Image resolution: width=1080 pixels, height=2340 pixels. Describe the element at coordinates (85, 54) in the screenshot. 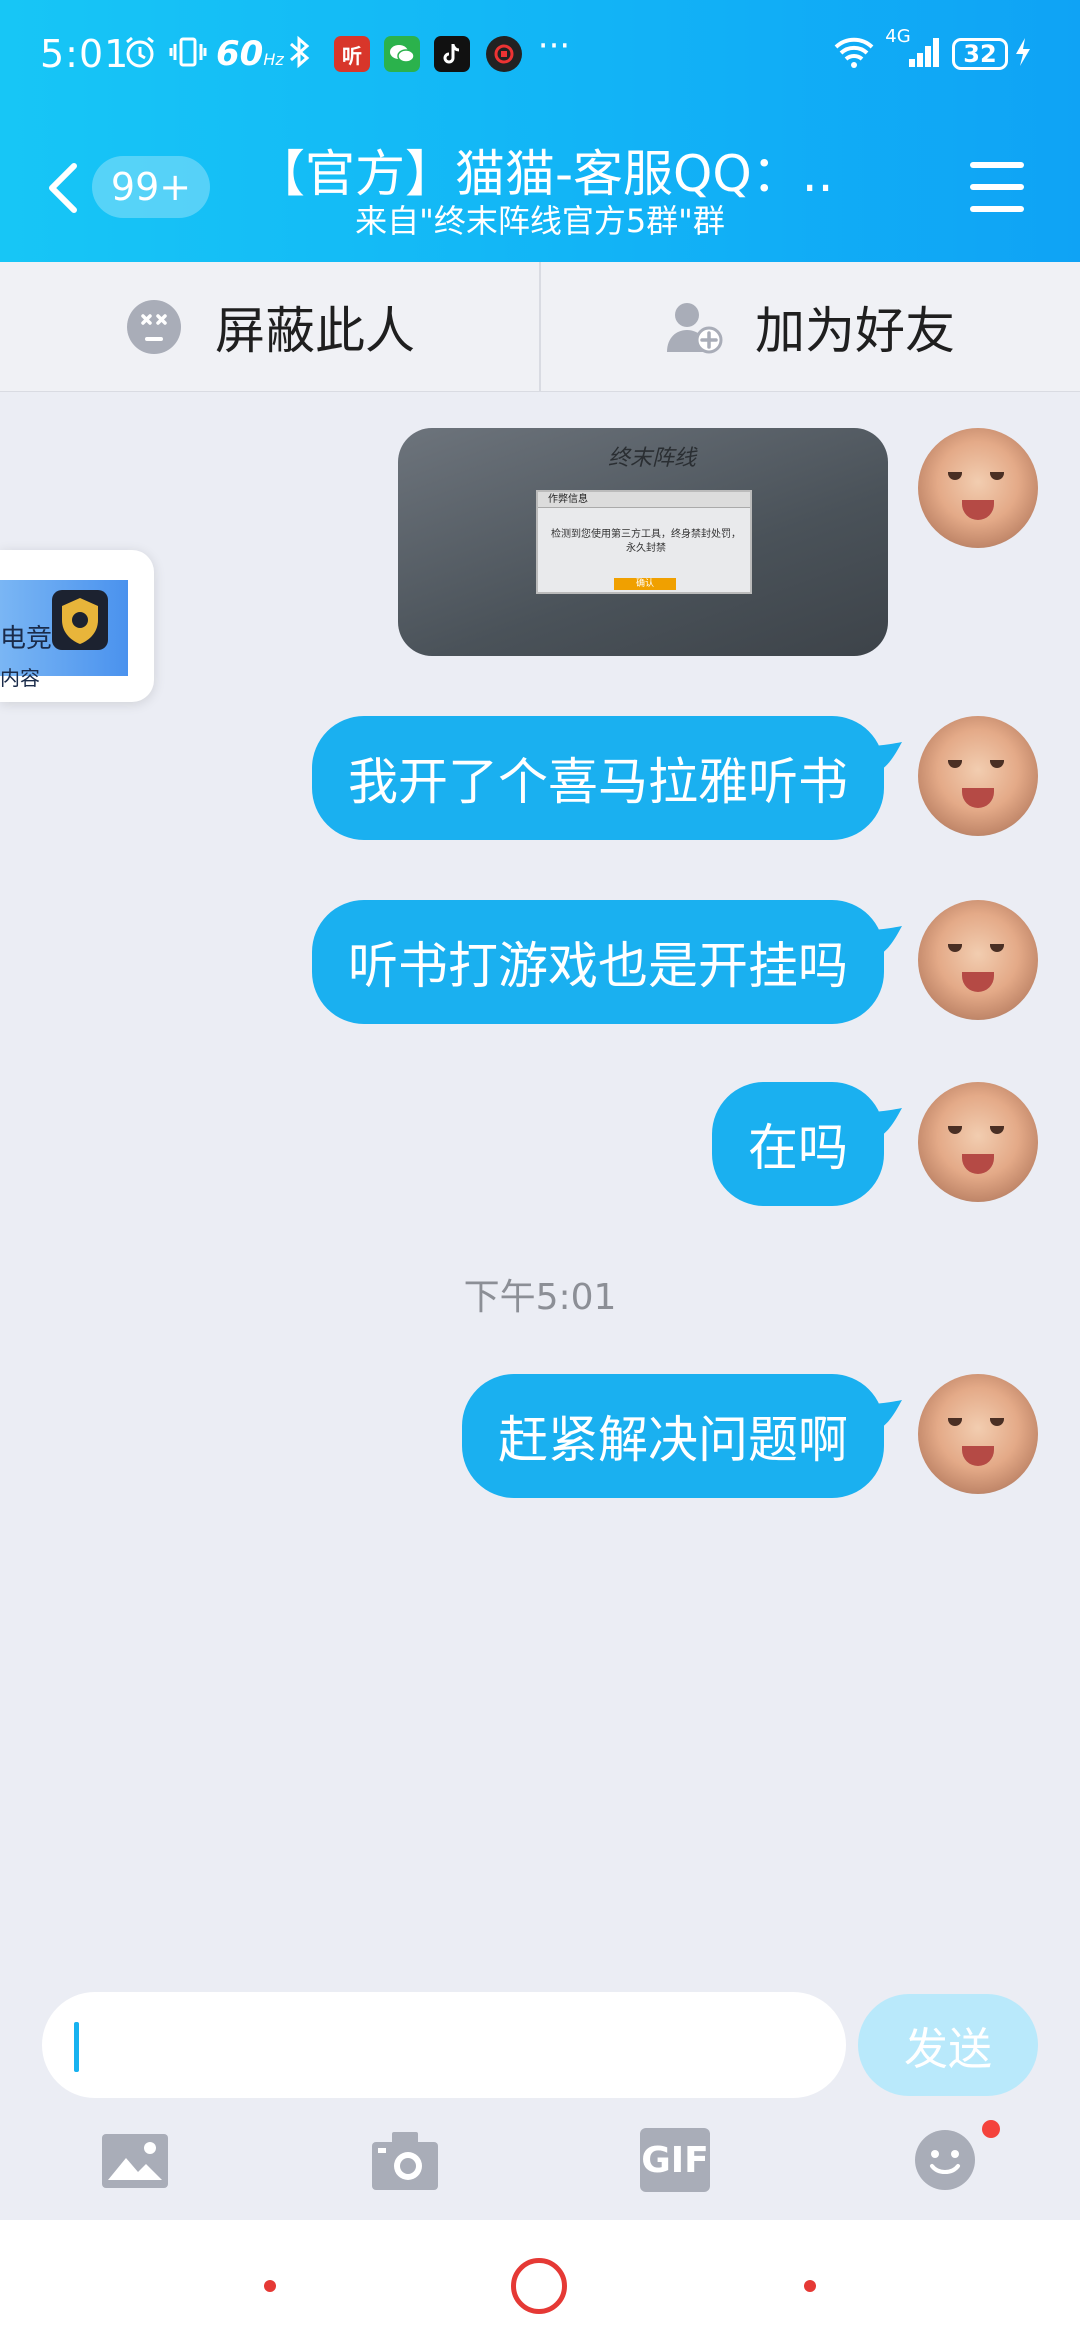

I see `status-time: 5:01` at that location.